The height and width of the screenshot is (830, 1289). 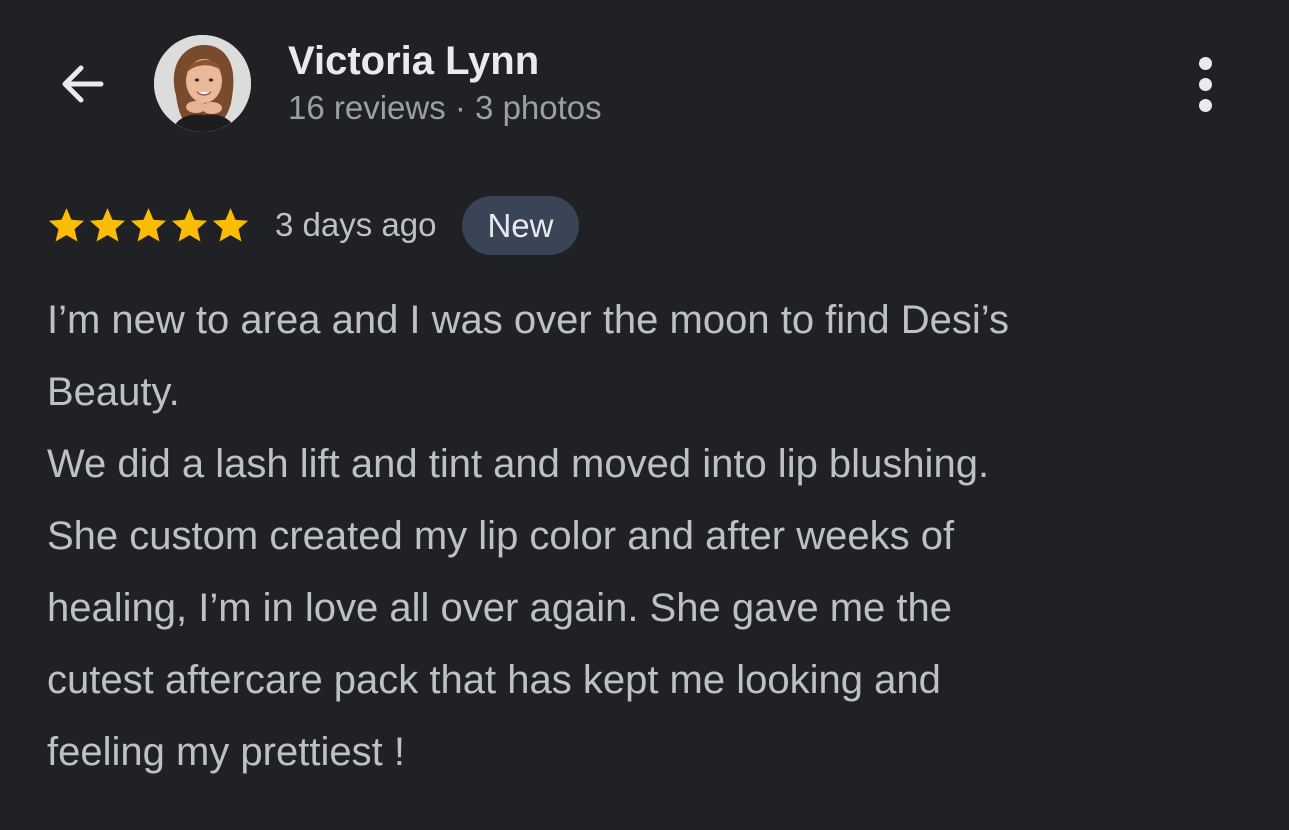 I want to click on arrow-left-icon, so click(x=83, y=84).